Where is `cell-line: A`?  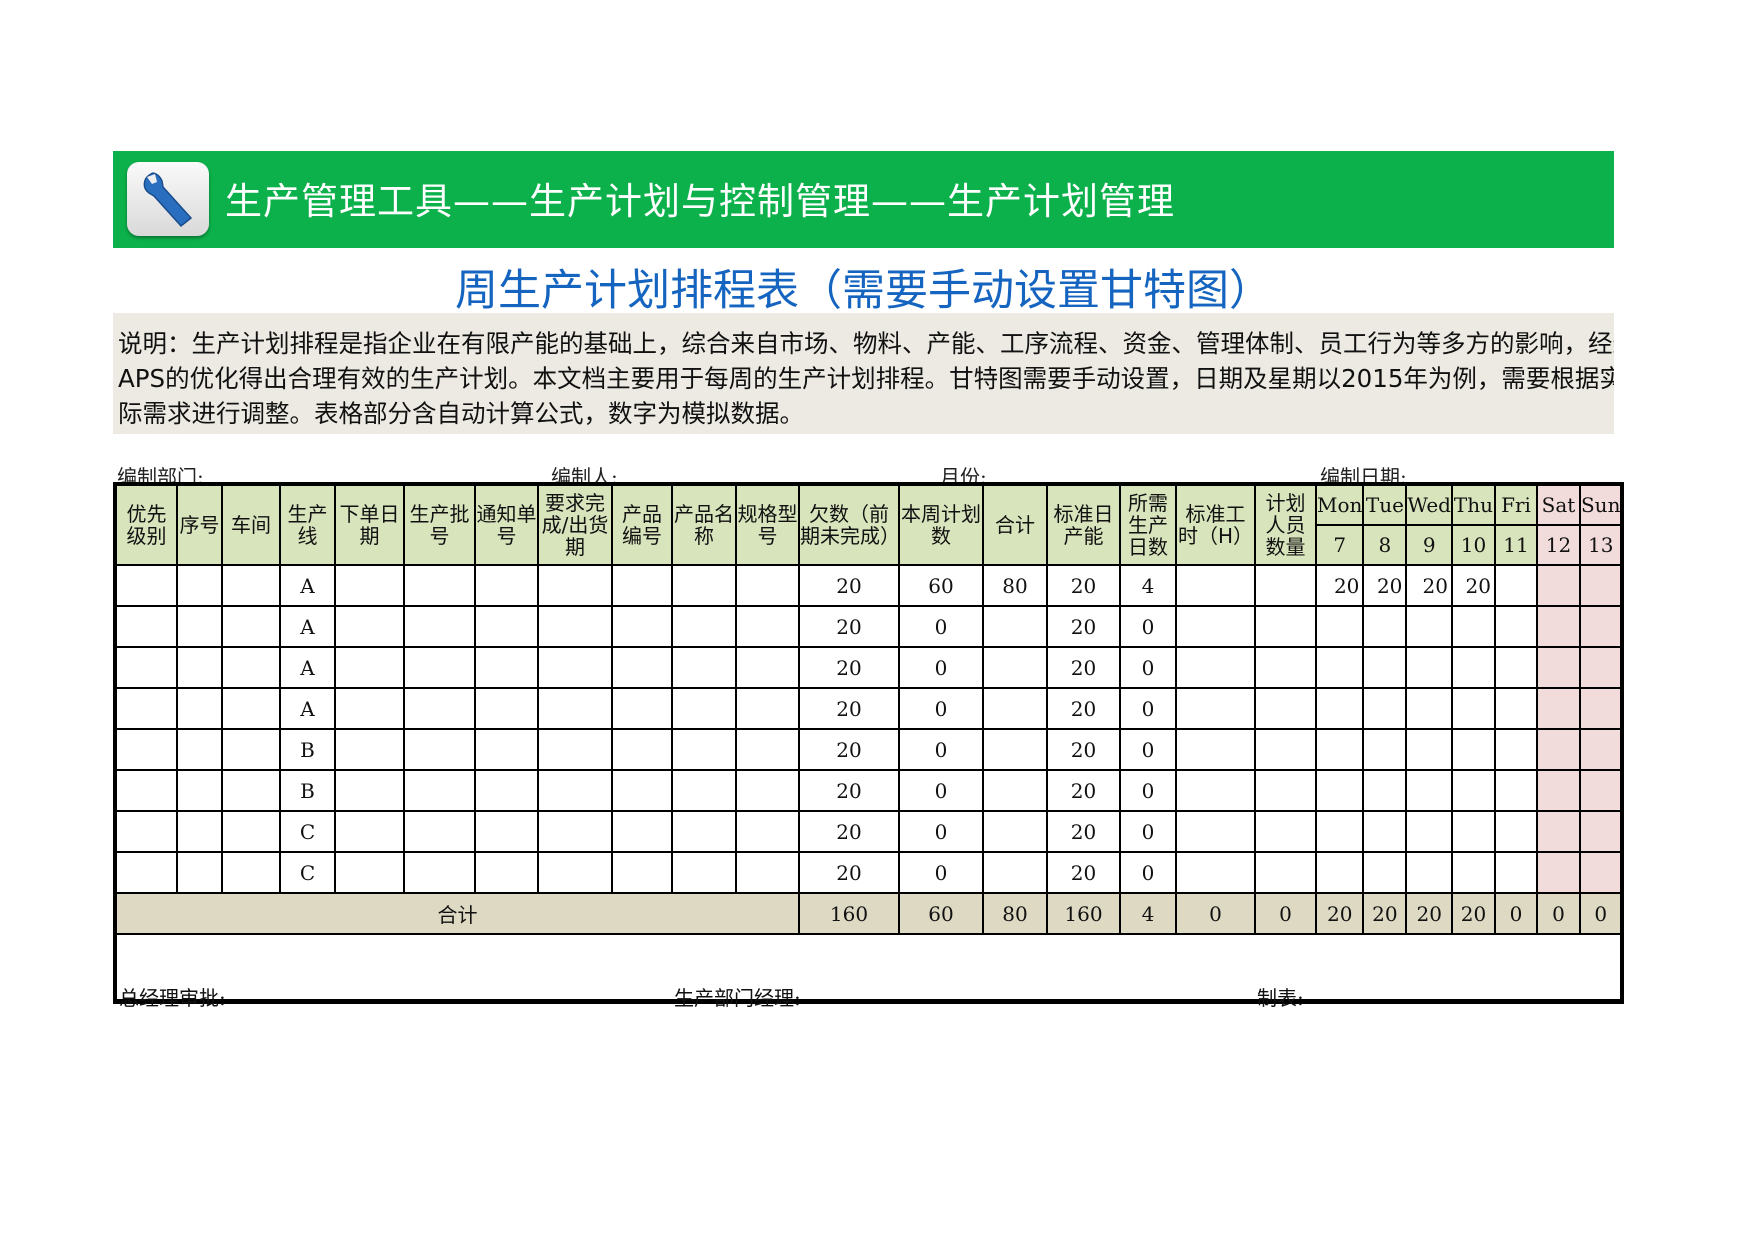 cell-line: A is located at coordinates (307, 626).